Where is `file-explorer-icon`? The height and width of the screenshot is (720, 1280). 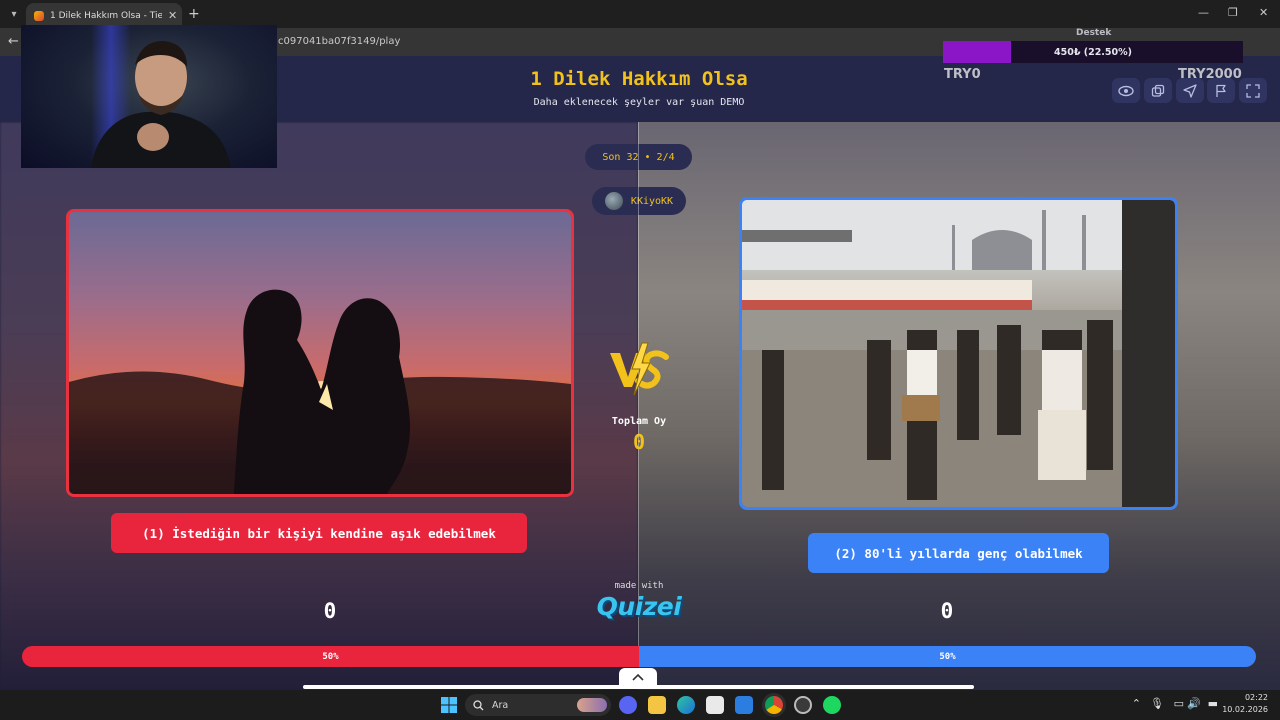 file-explorer-icon is located at coordinates (657, 705).